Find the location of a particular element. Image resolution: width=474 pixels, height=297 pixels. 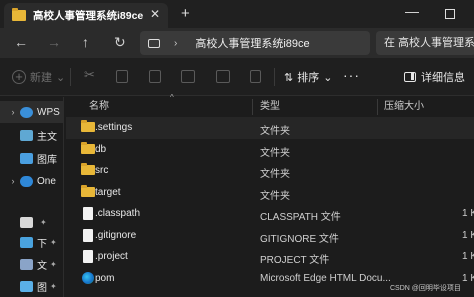

rename-icon is located at coordinates (188, 76).